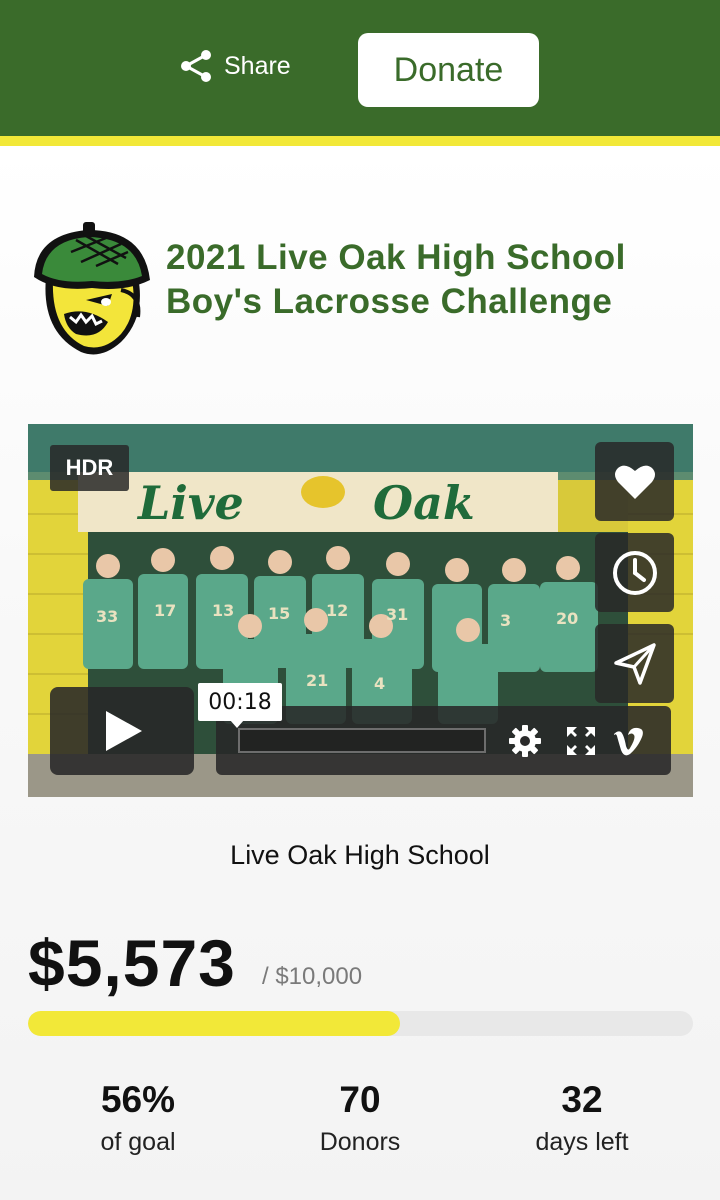 The height and width of the screenshot is (1200, 720). I want to click on svg-text: 15, so click(279, 613).